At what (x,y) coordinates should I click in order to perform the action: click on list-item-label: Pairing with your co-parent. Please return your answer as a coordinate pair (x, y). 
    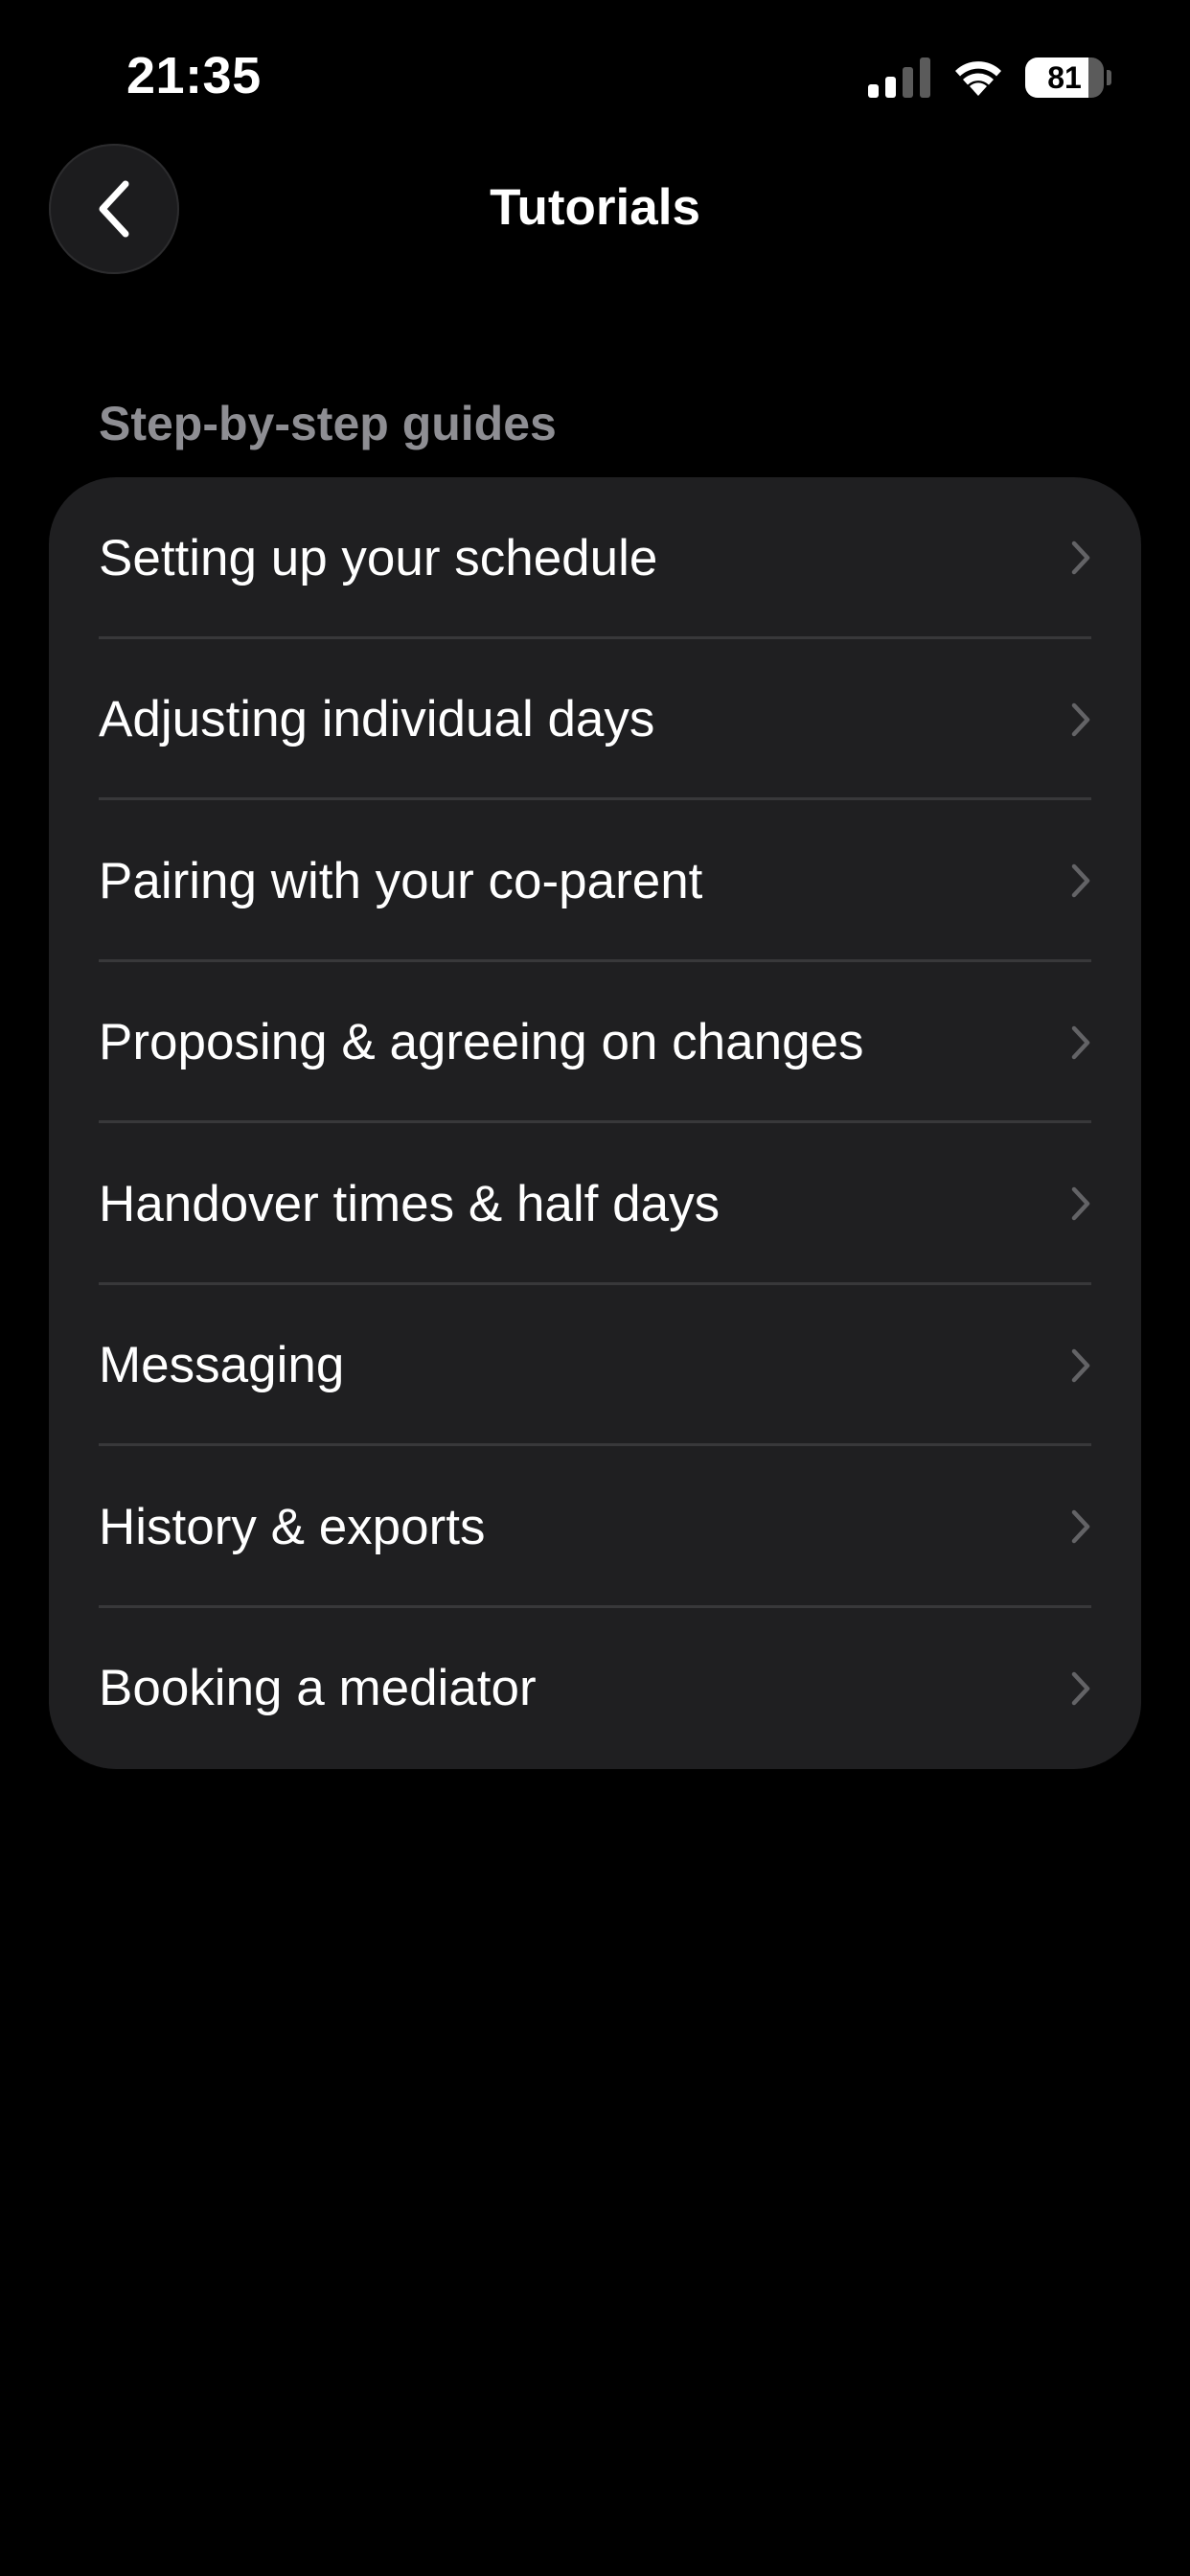
    Looking at the image, I should click on (401, 880).